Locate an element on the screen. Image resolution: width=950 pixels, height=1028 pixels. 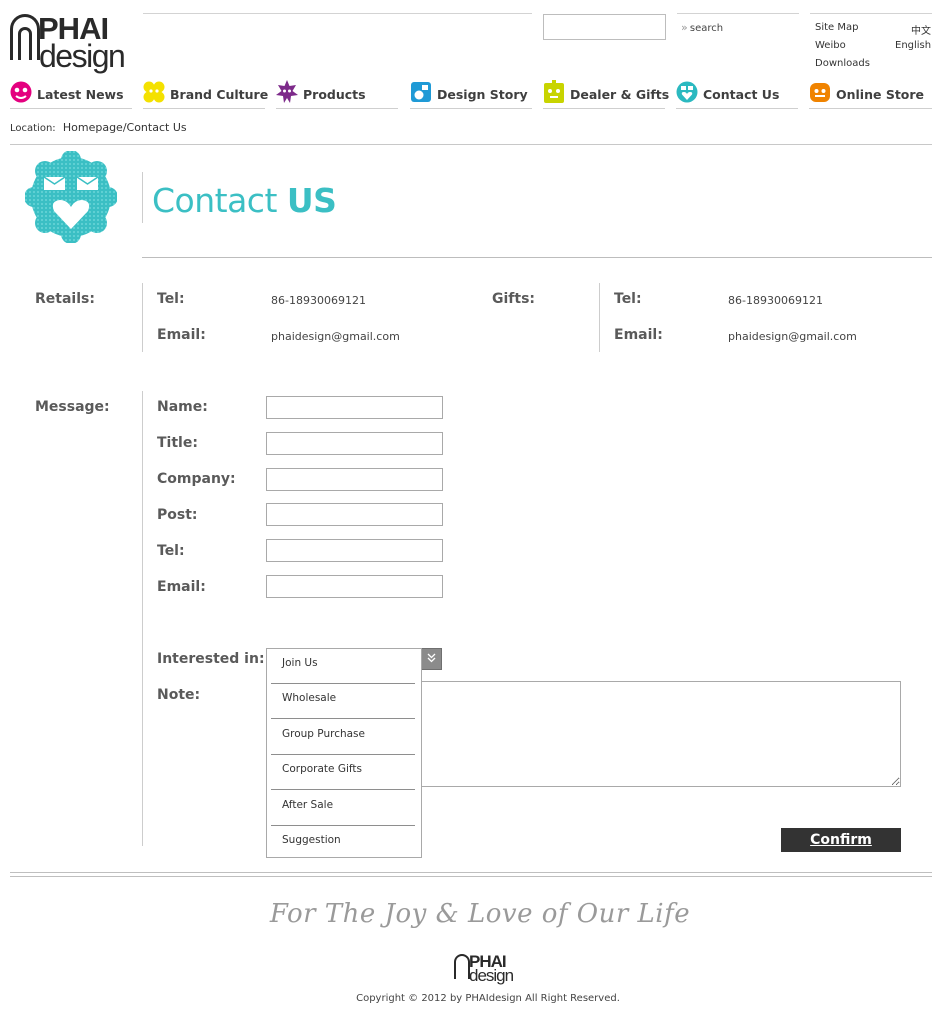
search-label: search is located at coordinates (706, 28).